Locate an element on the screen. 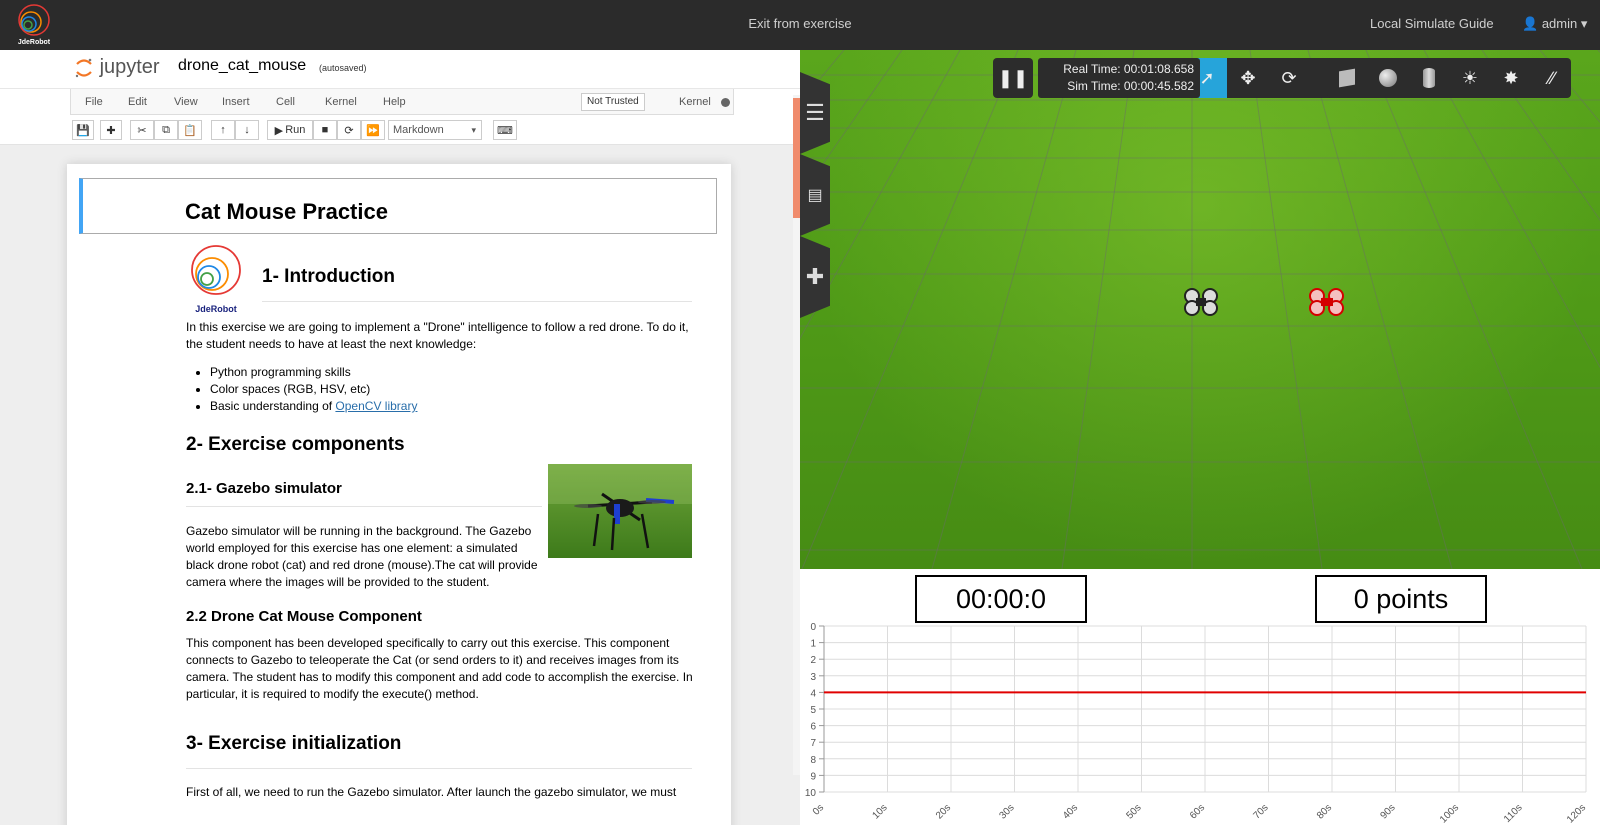  menu-insert: Insert is located at coordinates (236, 102).